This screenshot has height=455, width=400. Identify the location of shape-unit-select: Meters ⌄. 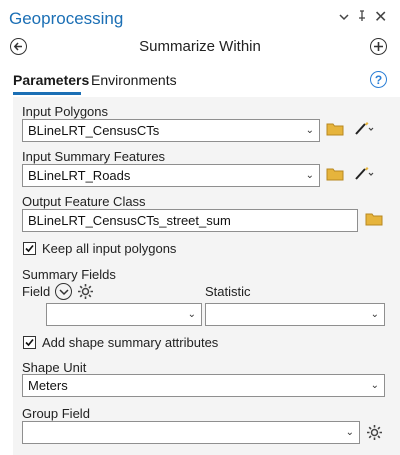
(203, 385).